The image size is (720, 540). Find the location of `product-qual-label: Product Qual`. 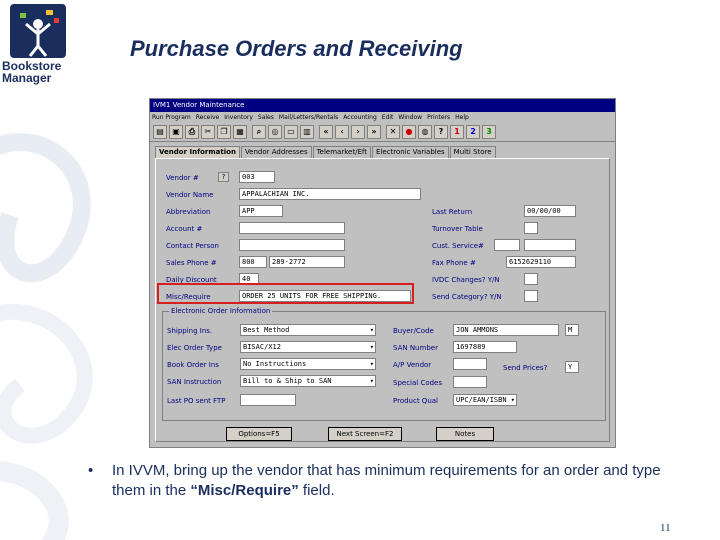

product-qual-label: Product Qual is located at coordinates (415, 401).